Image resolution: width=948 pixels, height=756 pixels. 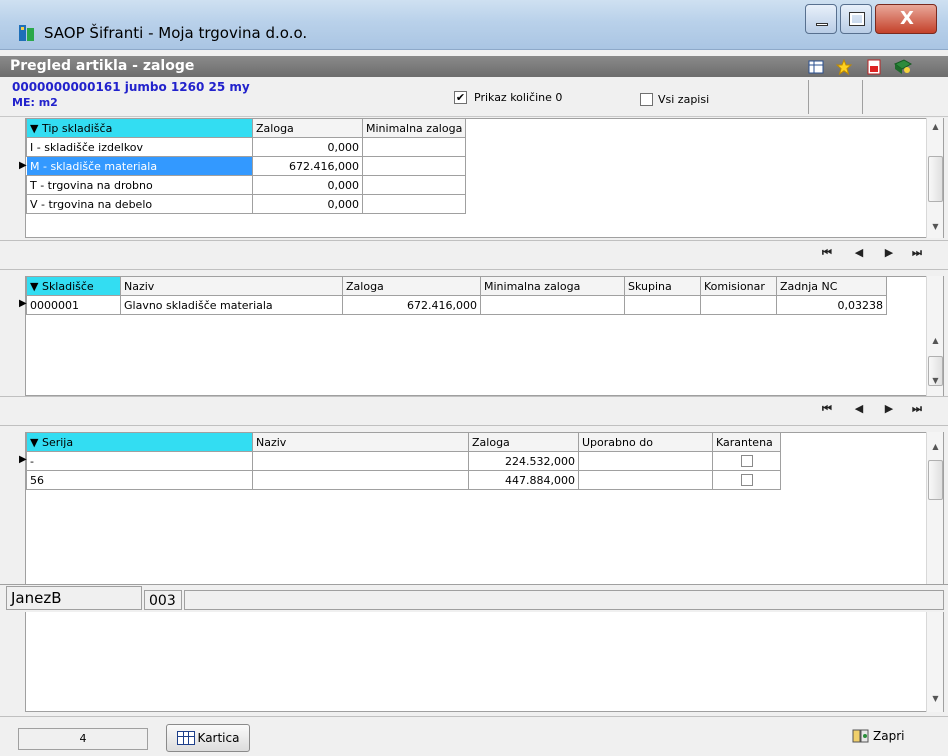 What do you see at coordinates (83, 739) in the screenshot?
I see `record-count: 4` at bounding box center [83, 739].